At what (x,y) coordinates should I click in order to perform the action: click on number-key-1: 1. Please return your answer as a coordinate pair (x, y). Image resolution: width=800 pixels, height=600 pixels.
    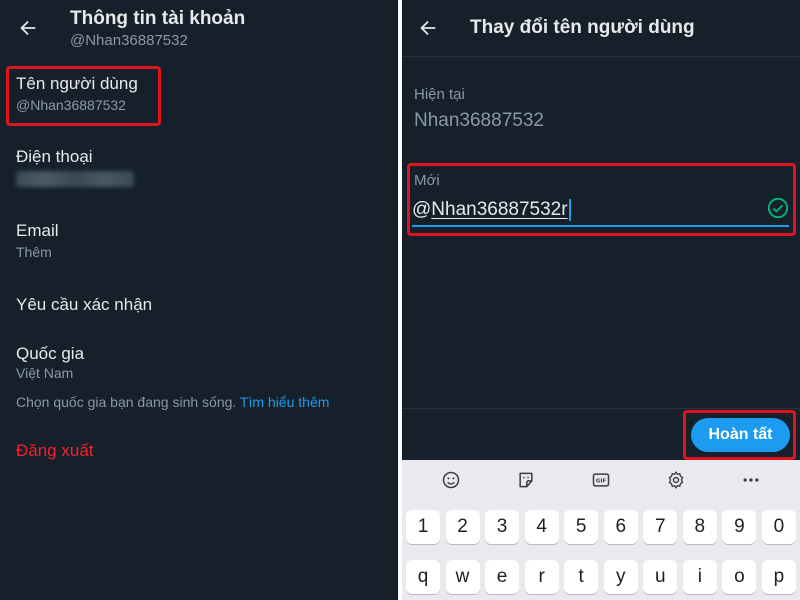
    Looking at the image, I should click on (423, 527).